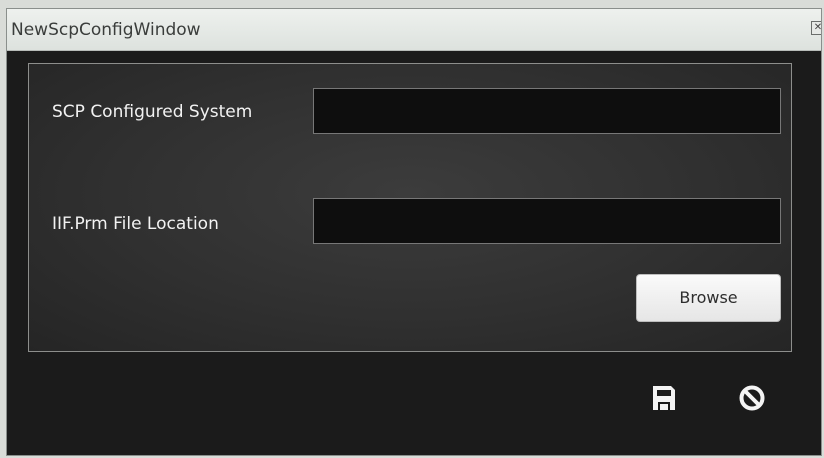 This screenshot has width=824, height=458. What do you see at coordinates (414, 30) in the screenshot?
I see `title-bar: NewScpConfigWindow ✕` at bounding box center [414, 30].